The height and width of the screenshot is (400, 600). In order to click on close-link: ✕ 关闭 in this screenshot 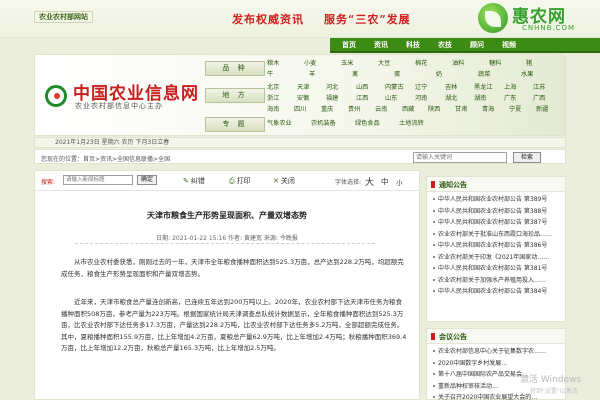, I will do `click(284, 181)`.